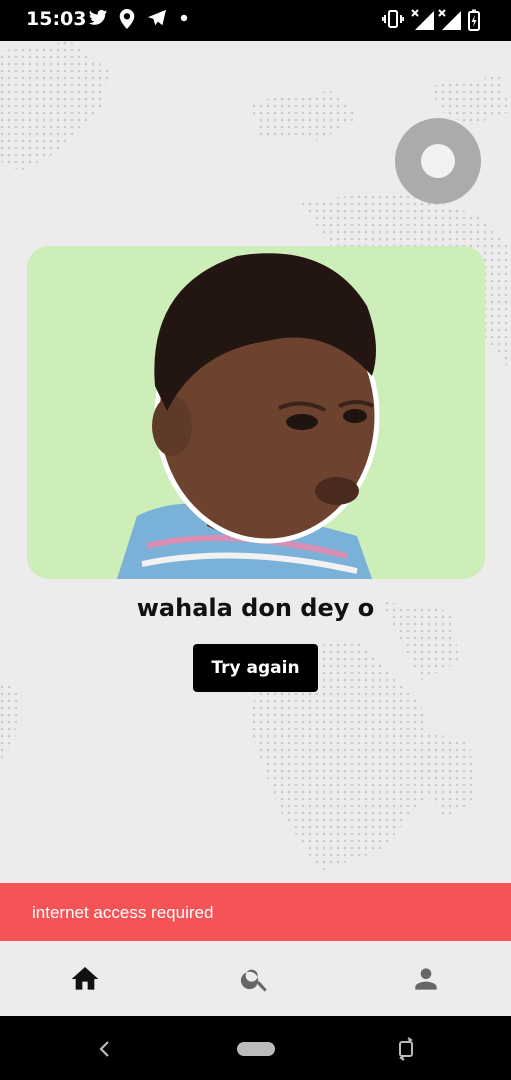  What do you see at coordinates (98, 17) in the screenshot?
I see `twitter-icon` at bounding box center [98, 17].